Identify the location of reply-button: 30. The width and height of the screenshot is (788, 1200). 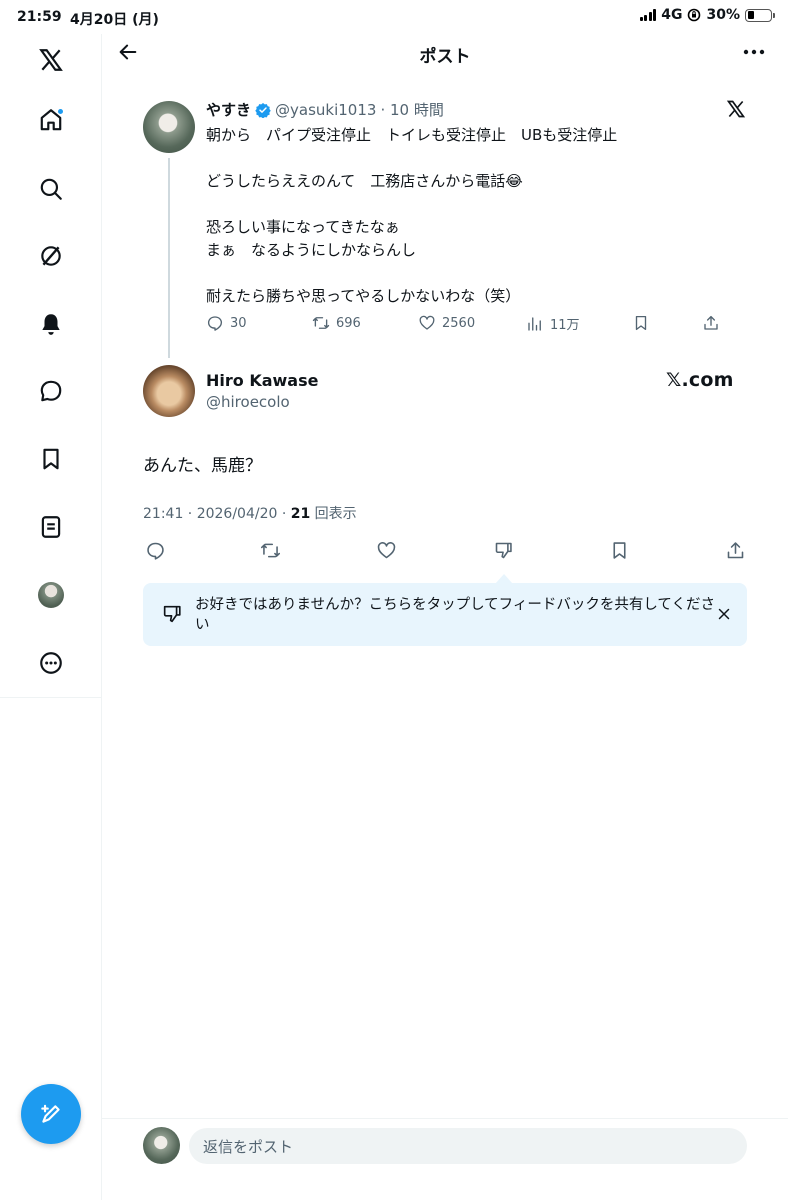
(226, 323).